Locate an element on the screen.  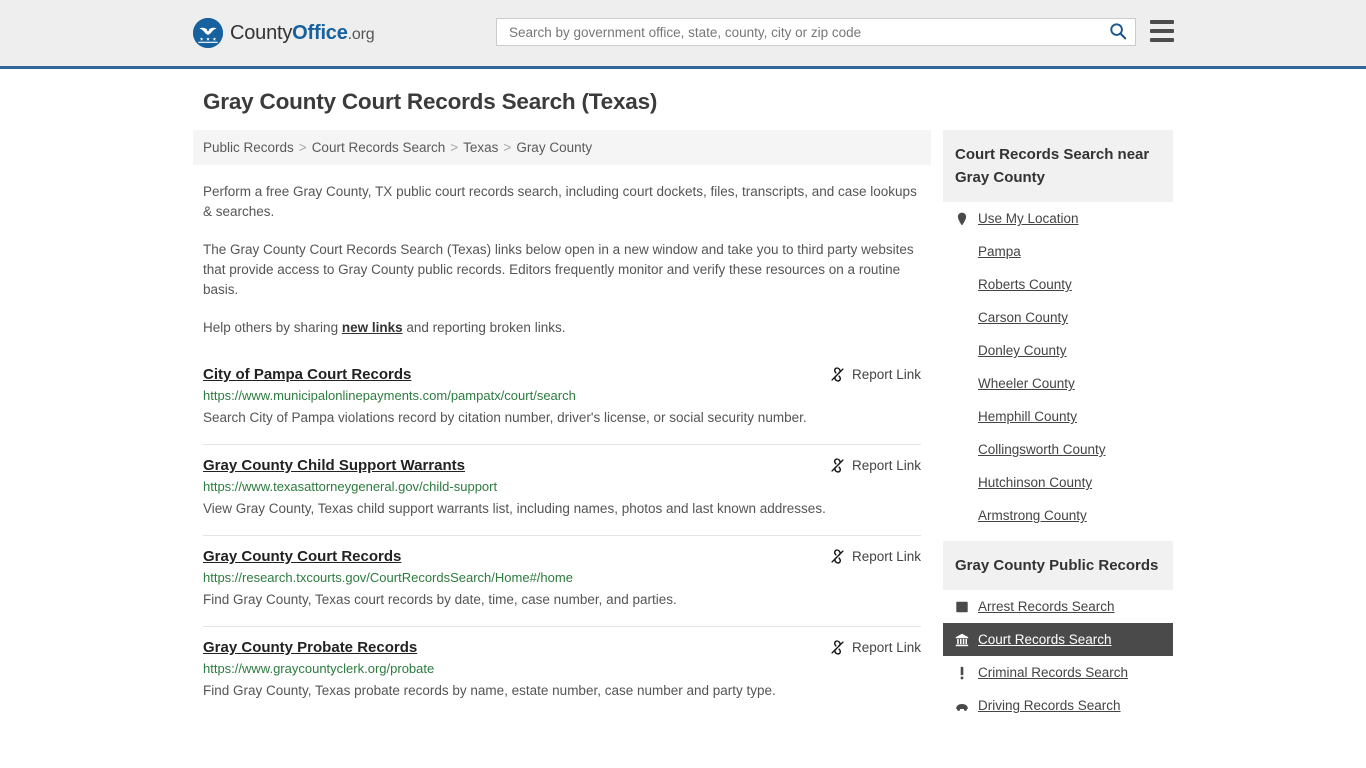
list-item-label: Driving Records Search is located at coordinates (1049, 705).